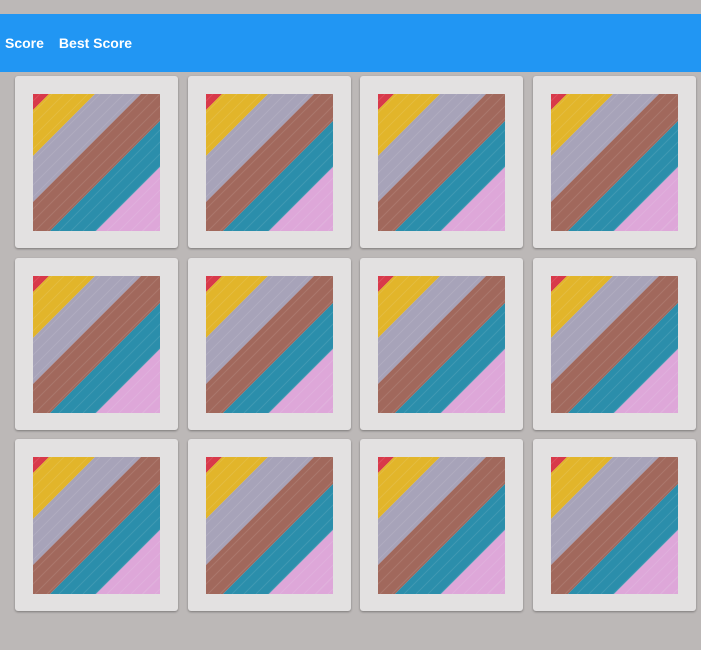  I want to click on score-label: Score, so click(24, 43).